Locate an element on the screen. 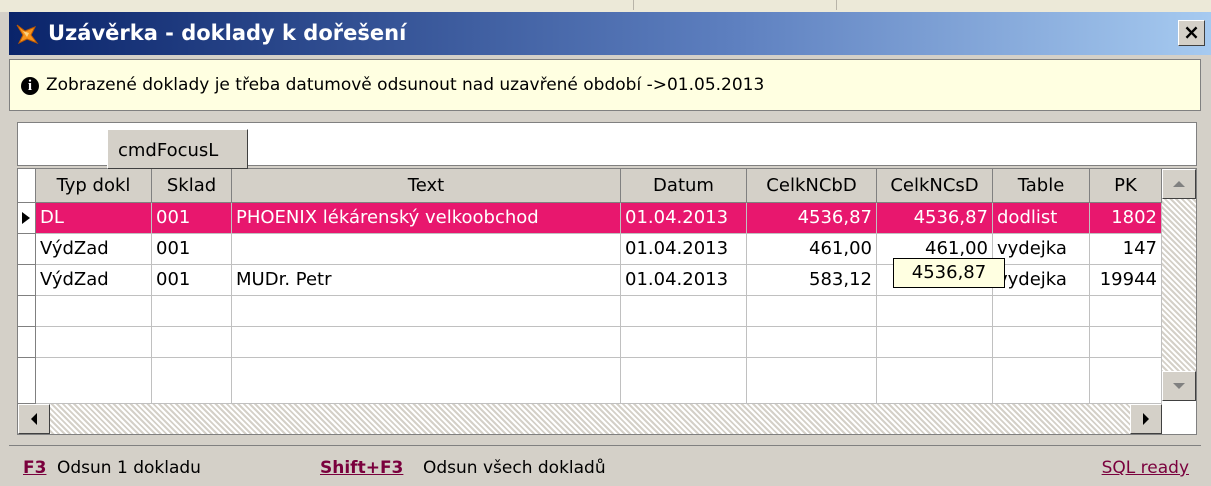  window-title: Uzávěrka - doklady k dořešení is located at coordinates (227, 33).